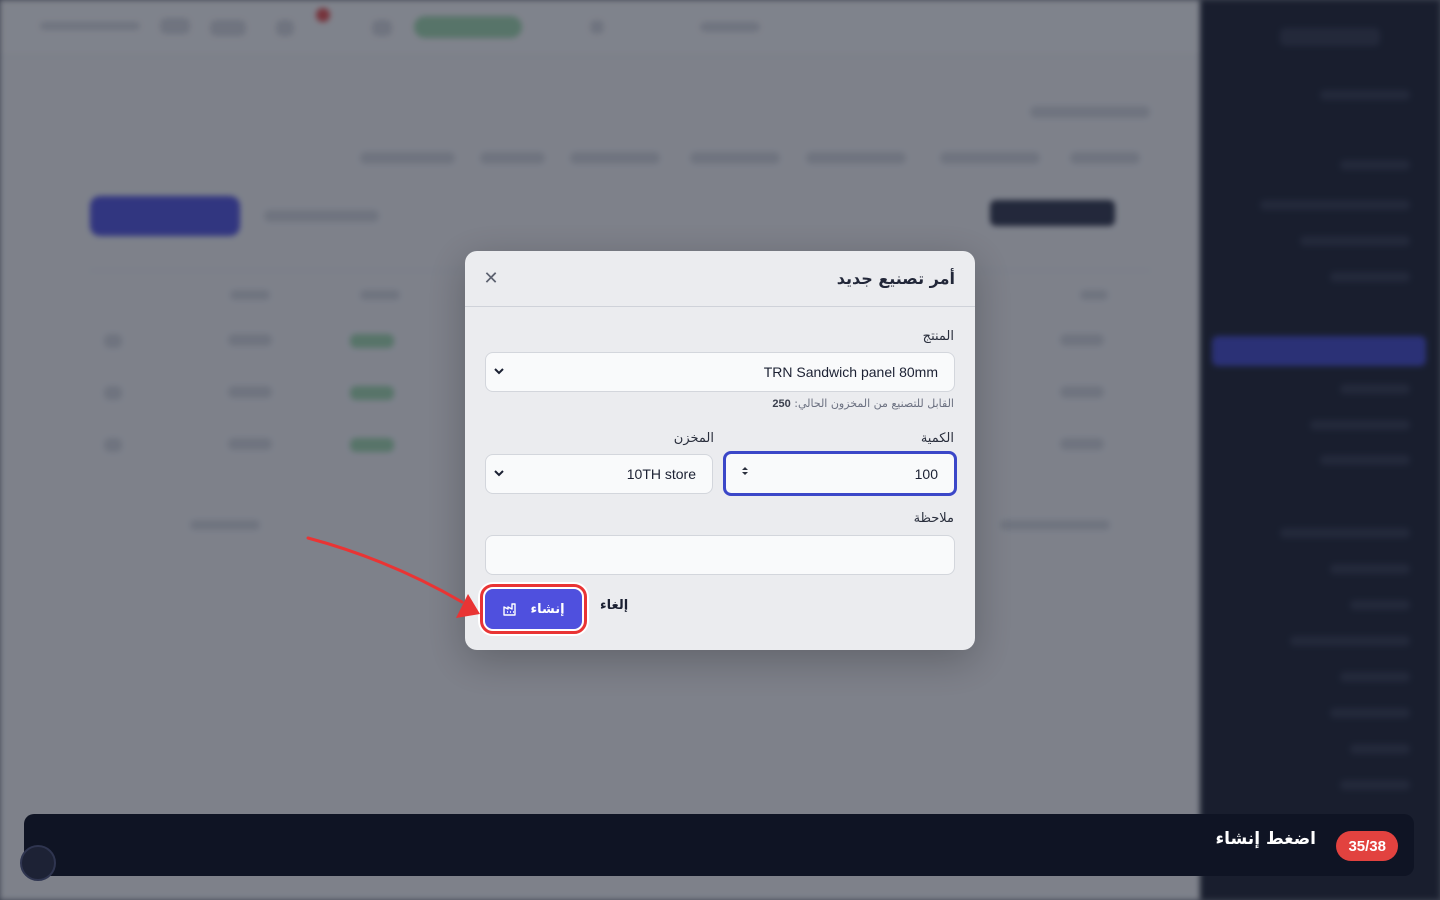 The width and height of the screenshot is (1440, 900). I want to click on help-chat-bubble, so click(38, 863).